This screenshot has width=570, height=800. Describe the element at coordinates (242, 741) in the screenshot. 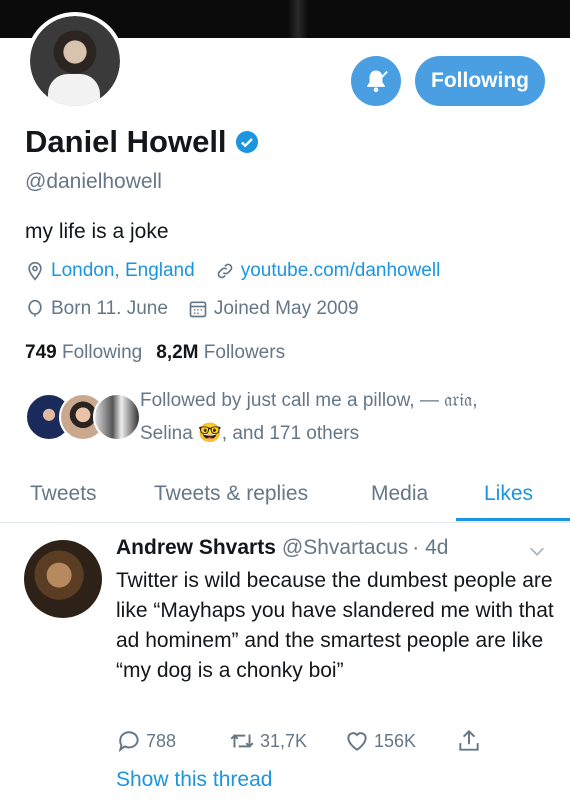

I see `retweet-icon` at that location.